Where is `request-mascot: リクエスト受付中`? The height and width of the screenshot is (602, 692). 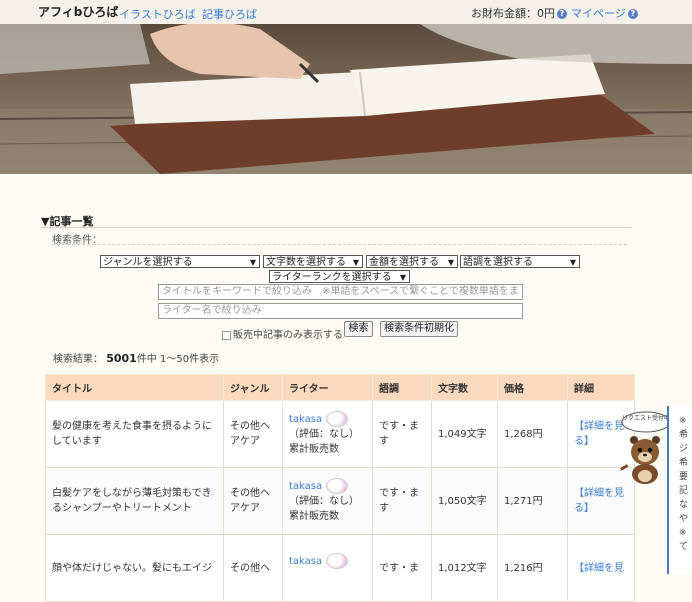 request-mascot: リクエスト受付中 is located at coordinates (642, 447).